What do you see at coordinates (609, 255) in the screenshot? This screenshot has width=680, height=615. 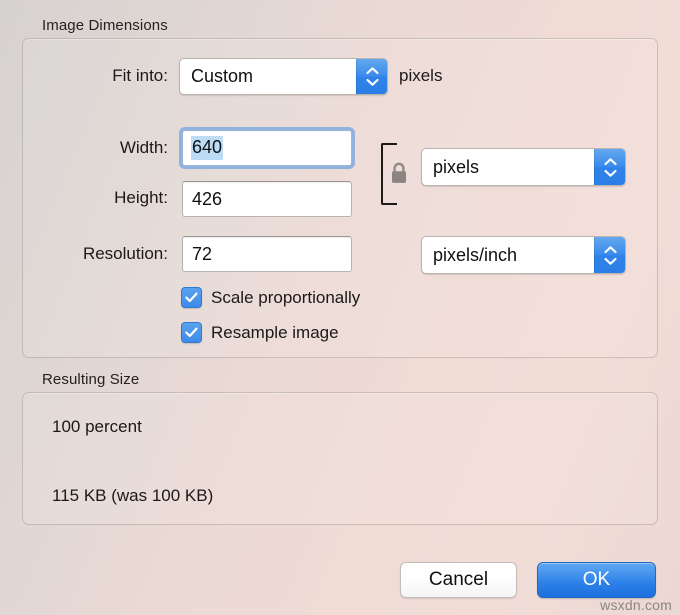 I see `resolution-unit-chevron-updown-icon` at bounding box center [609, 255].